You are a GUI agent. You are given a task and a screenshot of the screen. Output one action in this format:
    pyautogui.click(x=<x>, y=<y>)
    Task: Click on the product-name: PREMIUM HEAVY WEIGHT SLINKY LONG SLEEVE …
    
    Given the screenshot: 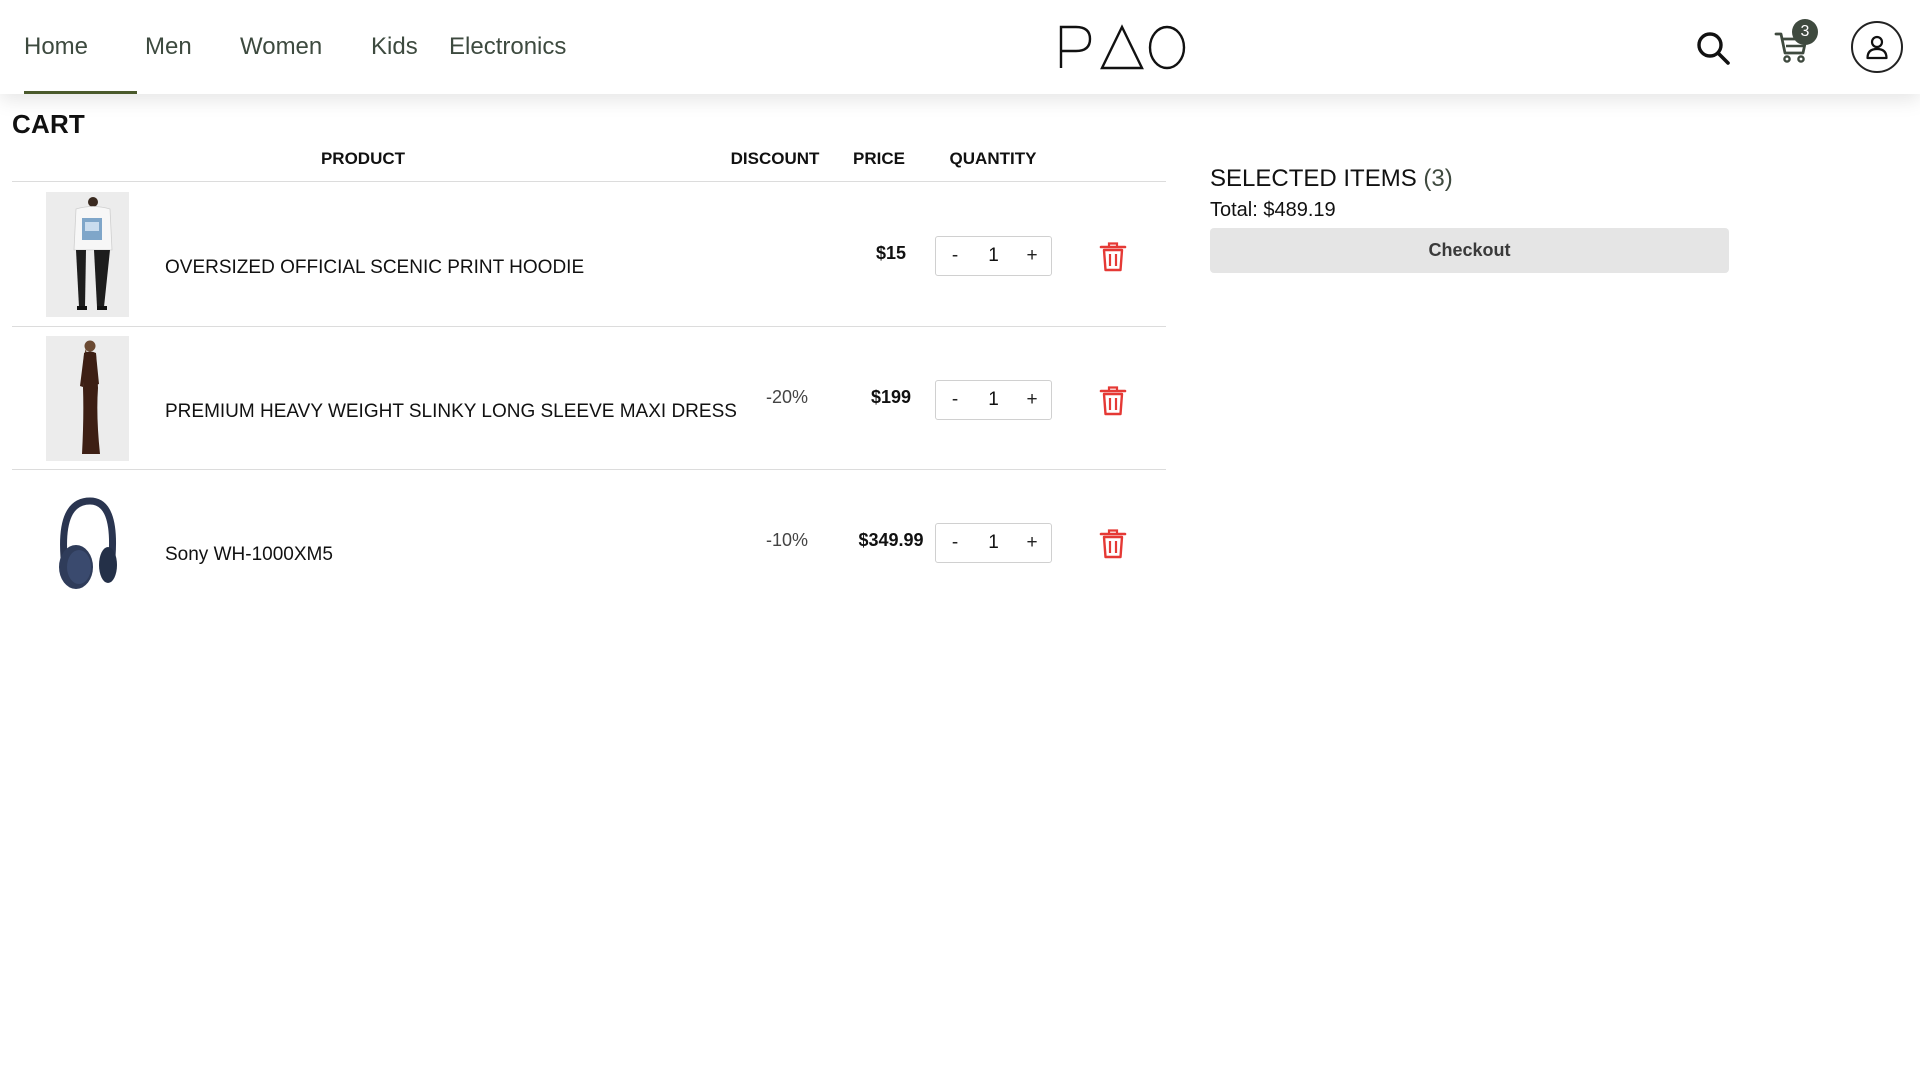 What is the action you would take?
    pyautogui.click(x=451, y=412)
    